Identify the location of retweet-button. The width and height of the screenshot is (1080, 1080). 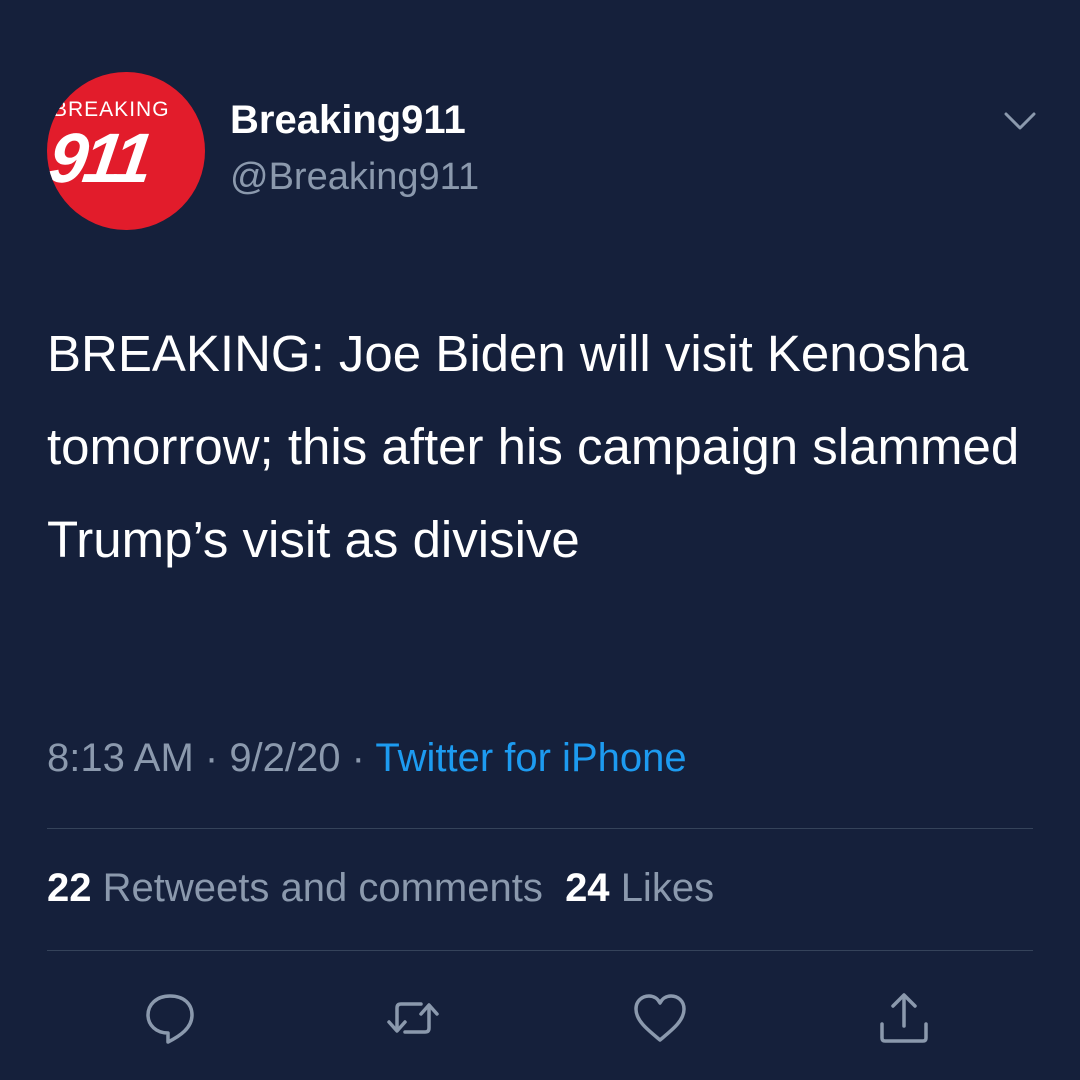
(413, 1018).